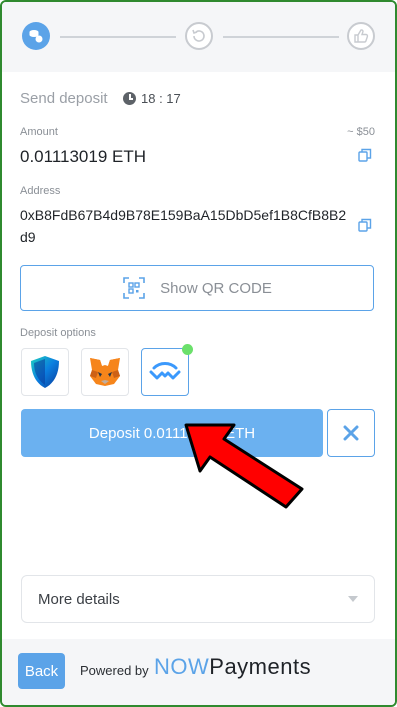  I want to click on progress-stepper, so click(198, 37).